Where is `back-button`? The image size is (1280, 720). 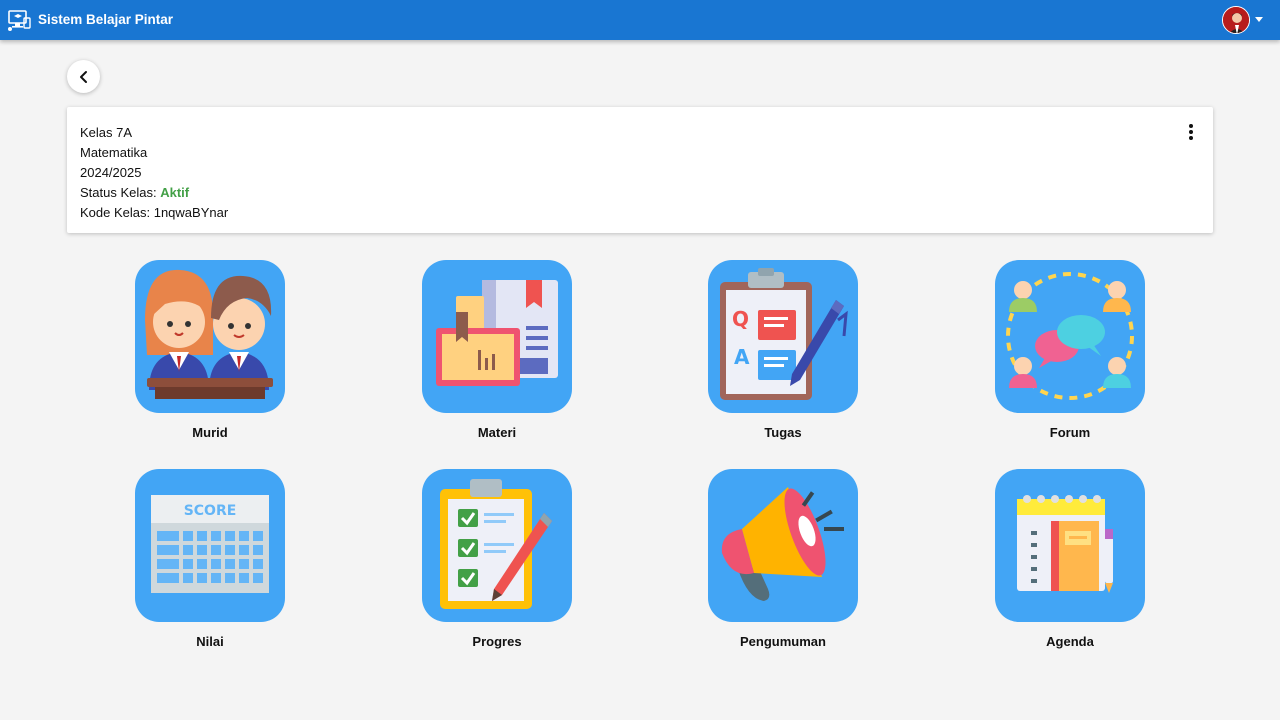
back-button is located at coordinates (83, 76).